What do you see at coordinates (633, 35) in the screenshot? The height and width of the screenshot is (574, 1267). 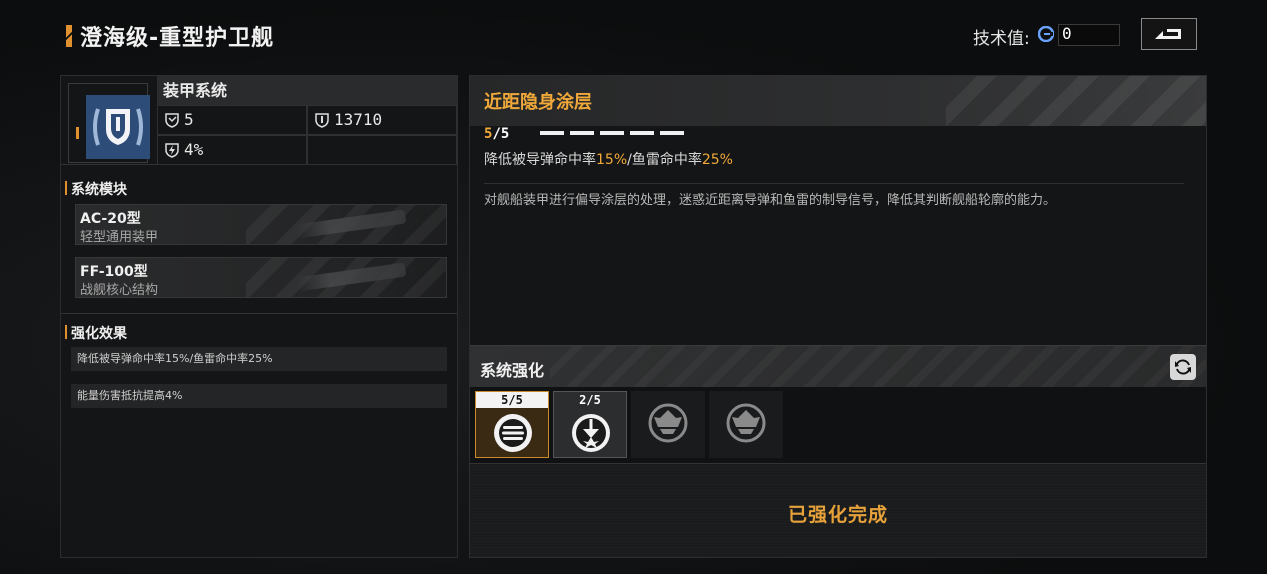 I see `top-bar: 澄海级-重型护卫舰 技术值: 0` at bounding box center [633, 35].